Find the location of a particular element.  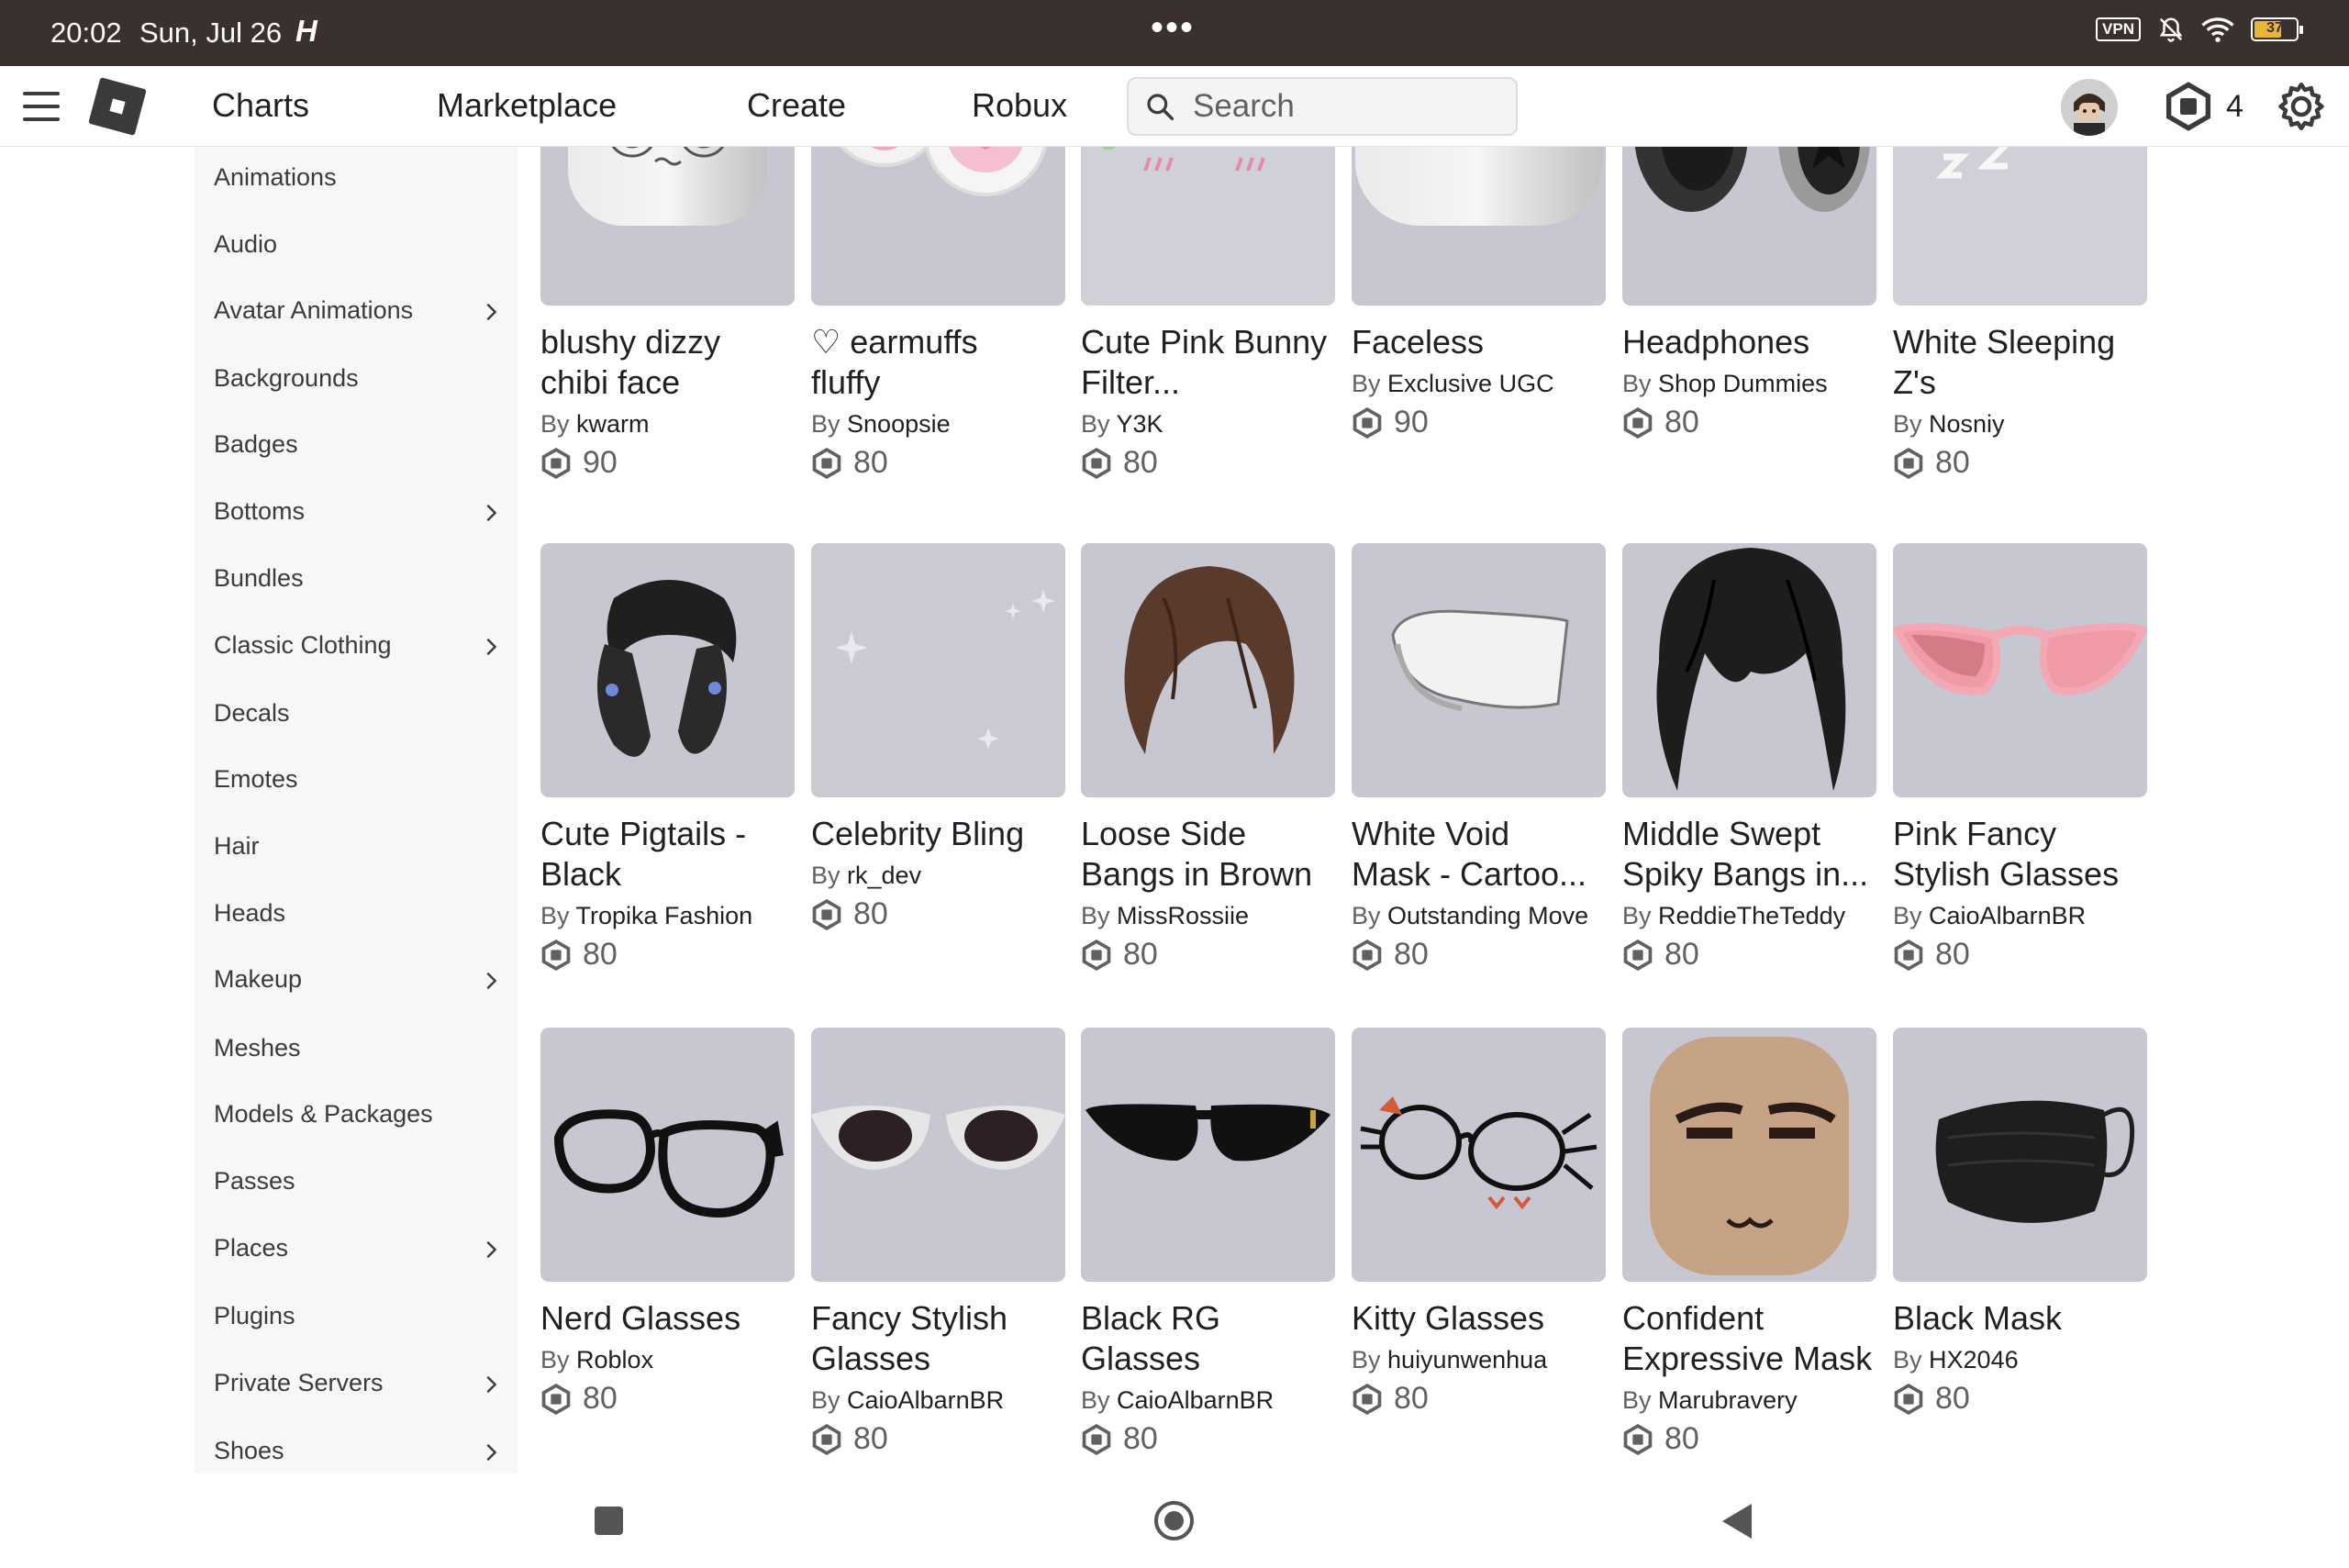

item-name-line2: Expressive Mask is located at coordinates (1751, 1359).